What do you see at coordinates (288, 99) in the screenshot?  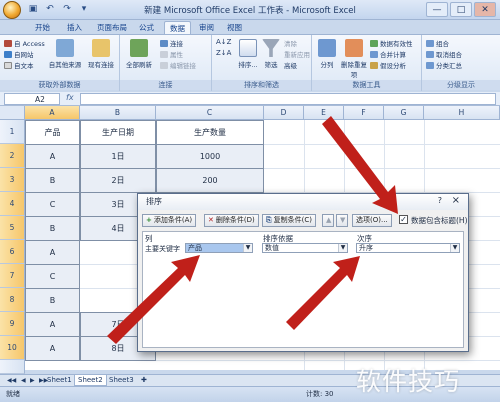 I see `formula-input` at bounding box center [288, 99].